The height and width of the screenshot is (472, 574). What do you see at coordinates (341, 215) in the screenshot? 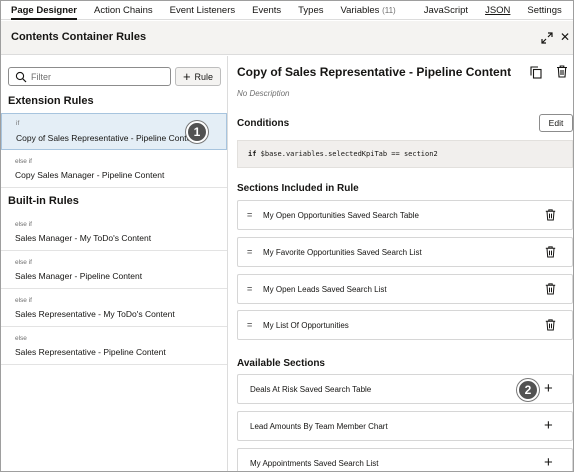
I see `section-name: My Open Opportunities Saved Search Table` at bounding box center [341, 215].